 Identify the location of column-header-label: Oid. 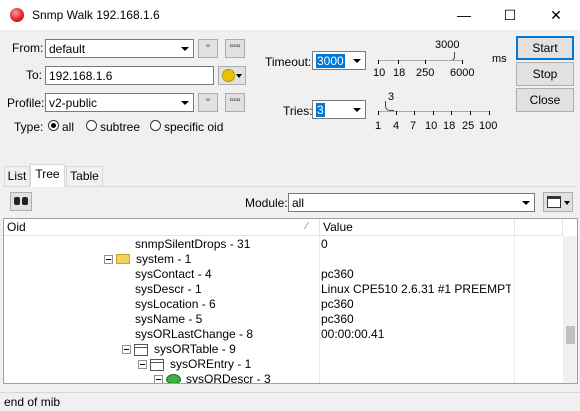
(16, 227).